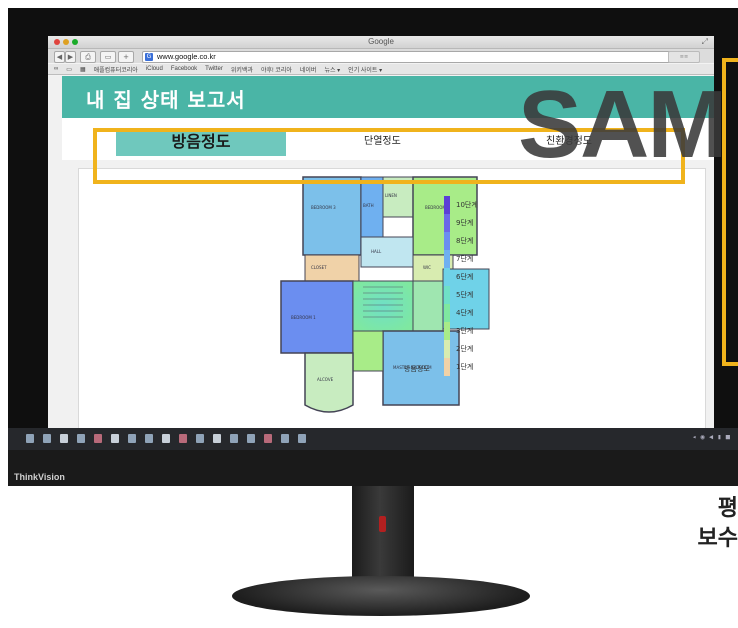  What do you see at coordinates (447, 286) in the screenshot?
I see `legend-bar` at bounding box center [447, 286].